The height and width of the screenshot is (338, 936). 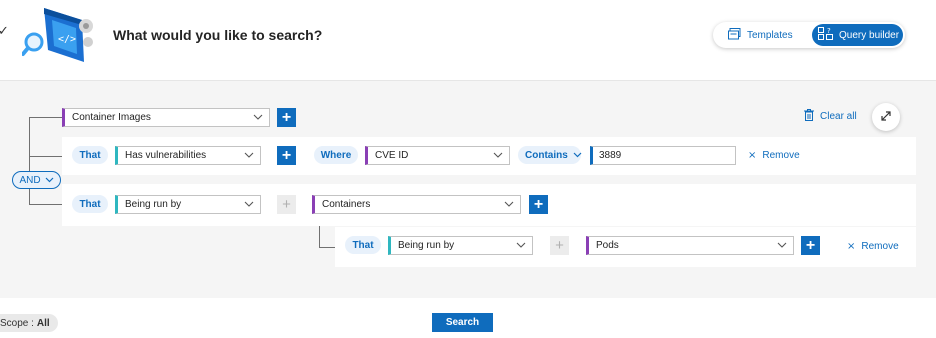 What do you see at coordinates (610, 155) in the screenshot?
I see `filter-value-text: 3889` at bounding box center [610, 155].